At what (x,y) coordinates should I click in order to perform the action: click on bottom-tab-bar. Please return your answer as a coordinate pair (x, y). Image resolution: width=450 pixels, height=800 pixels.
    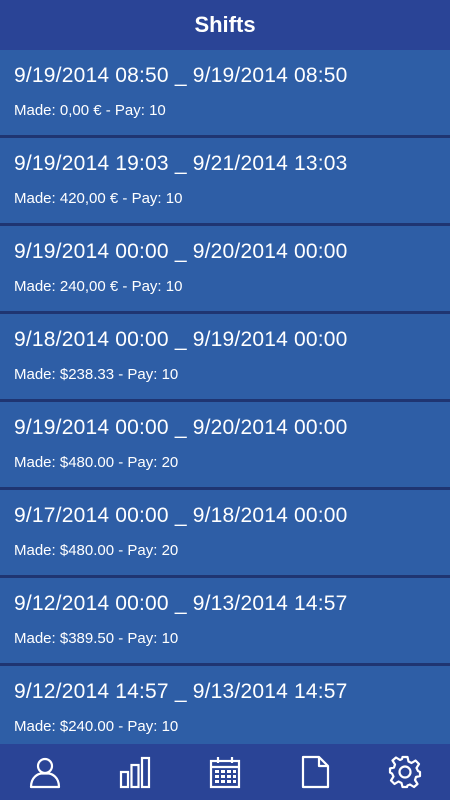
    Looking at the image, I should click on (225, 772).